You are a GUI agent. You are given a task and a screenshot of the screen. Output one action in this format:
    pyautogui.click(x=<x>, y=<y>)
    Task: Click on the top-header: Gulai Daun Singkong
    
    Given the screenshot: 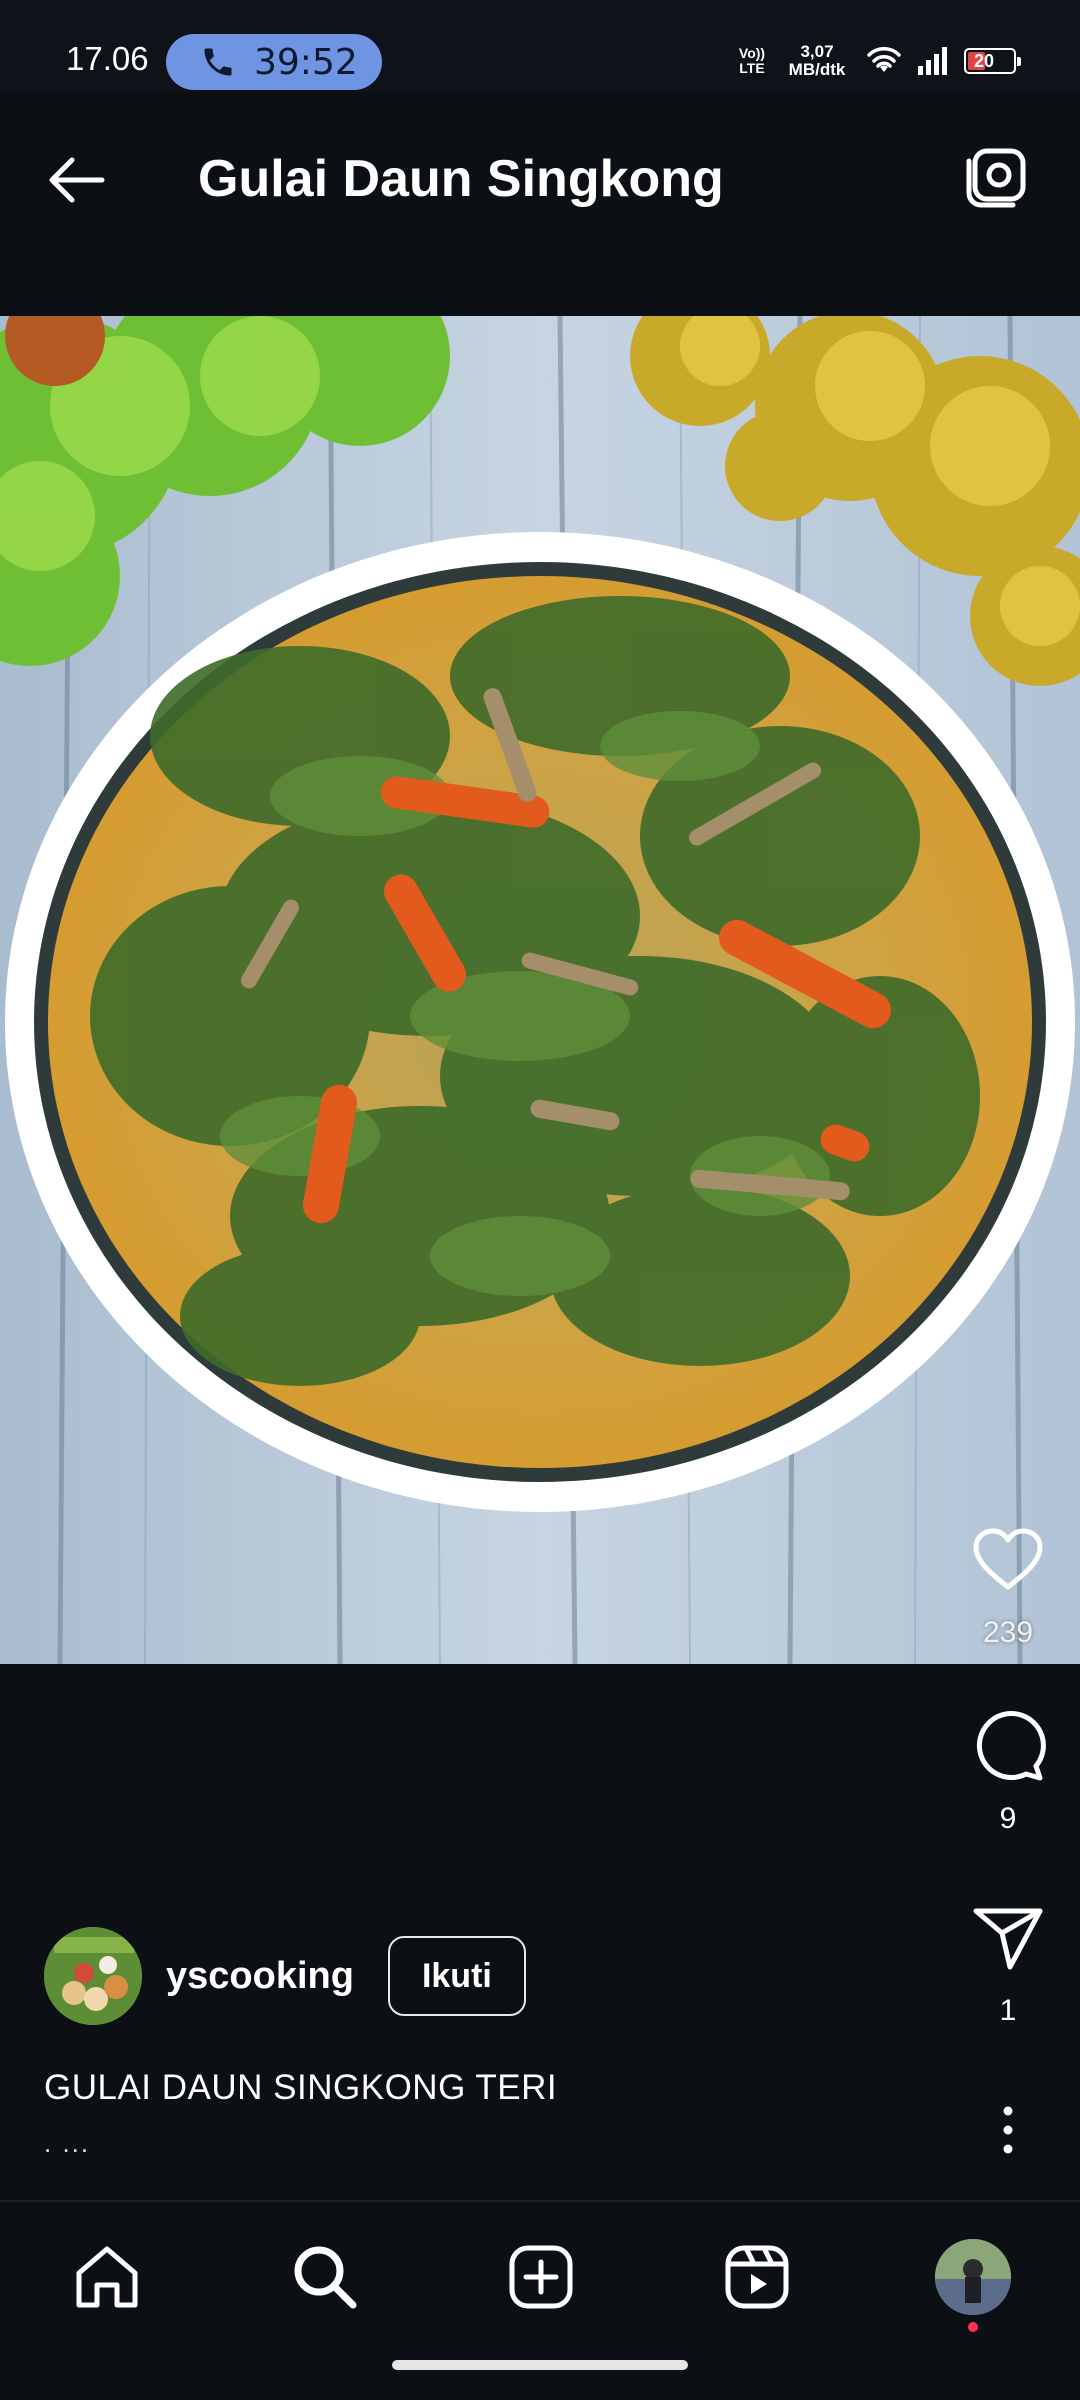 What is the action you would take?
    pyautogui.click(x=540, y=204)
    